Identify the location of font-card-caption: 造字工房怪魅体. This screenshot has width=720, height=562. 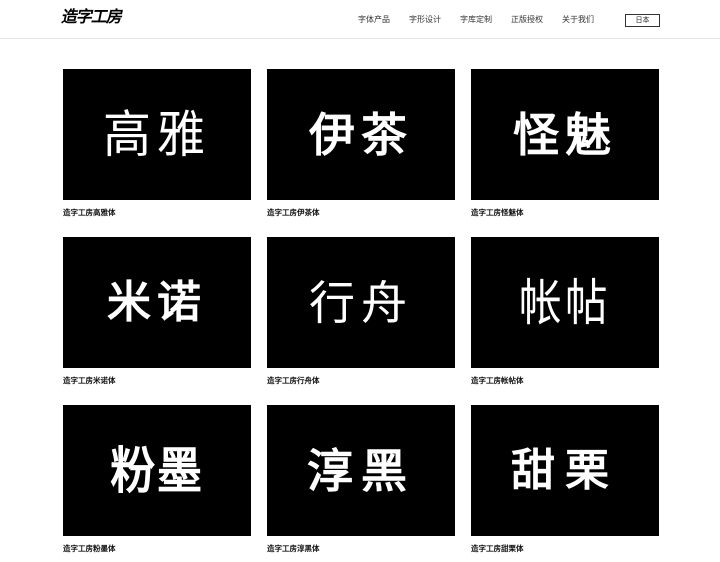
(565, 213).